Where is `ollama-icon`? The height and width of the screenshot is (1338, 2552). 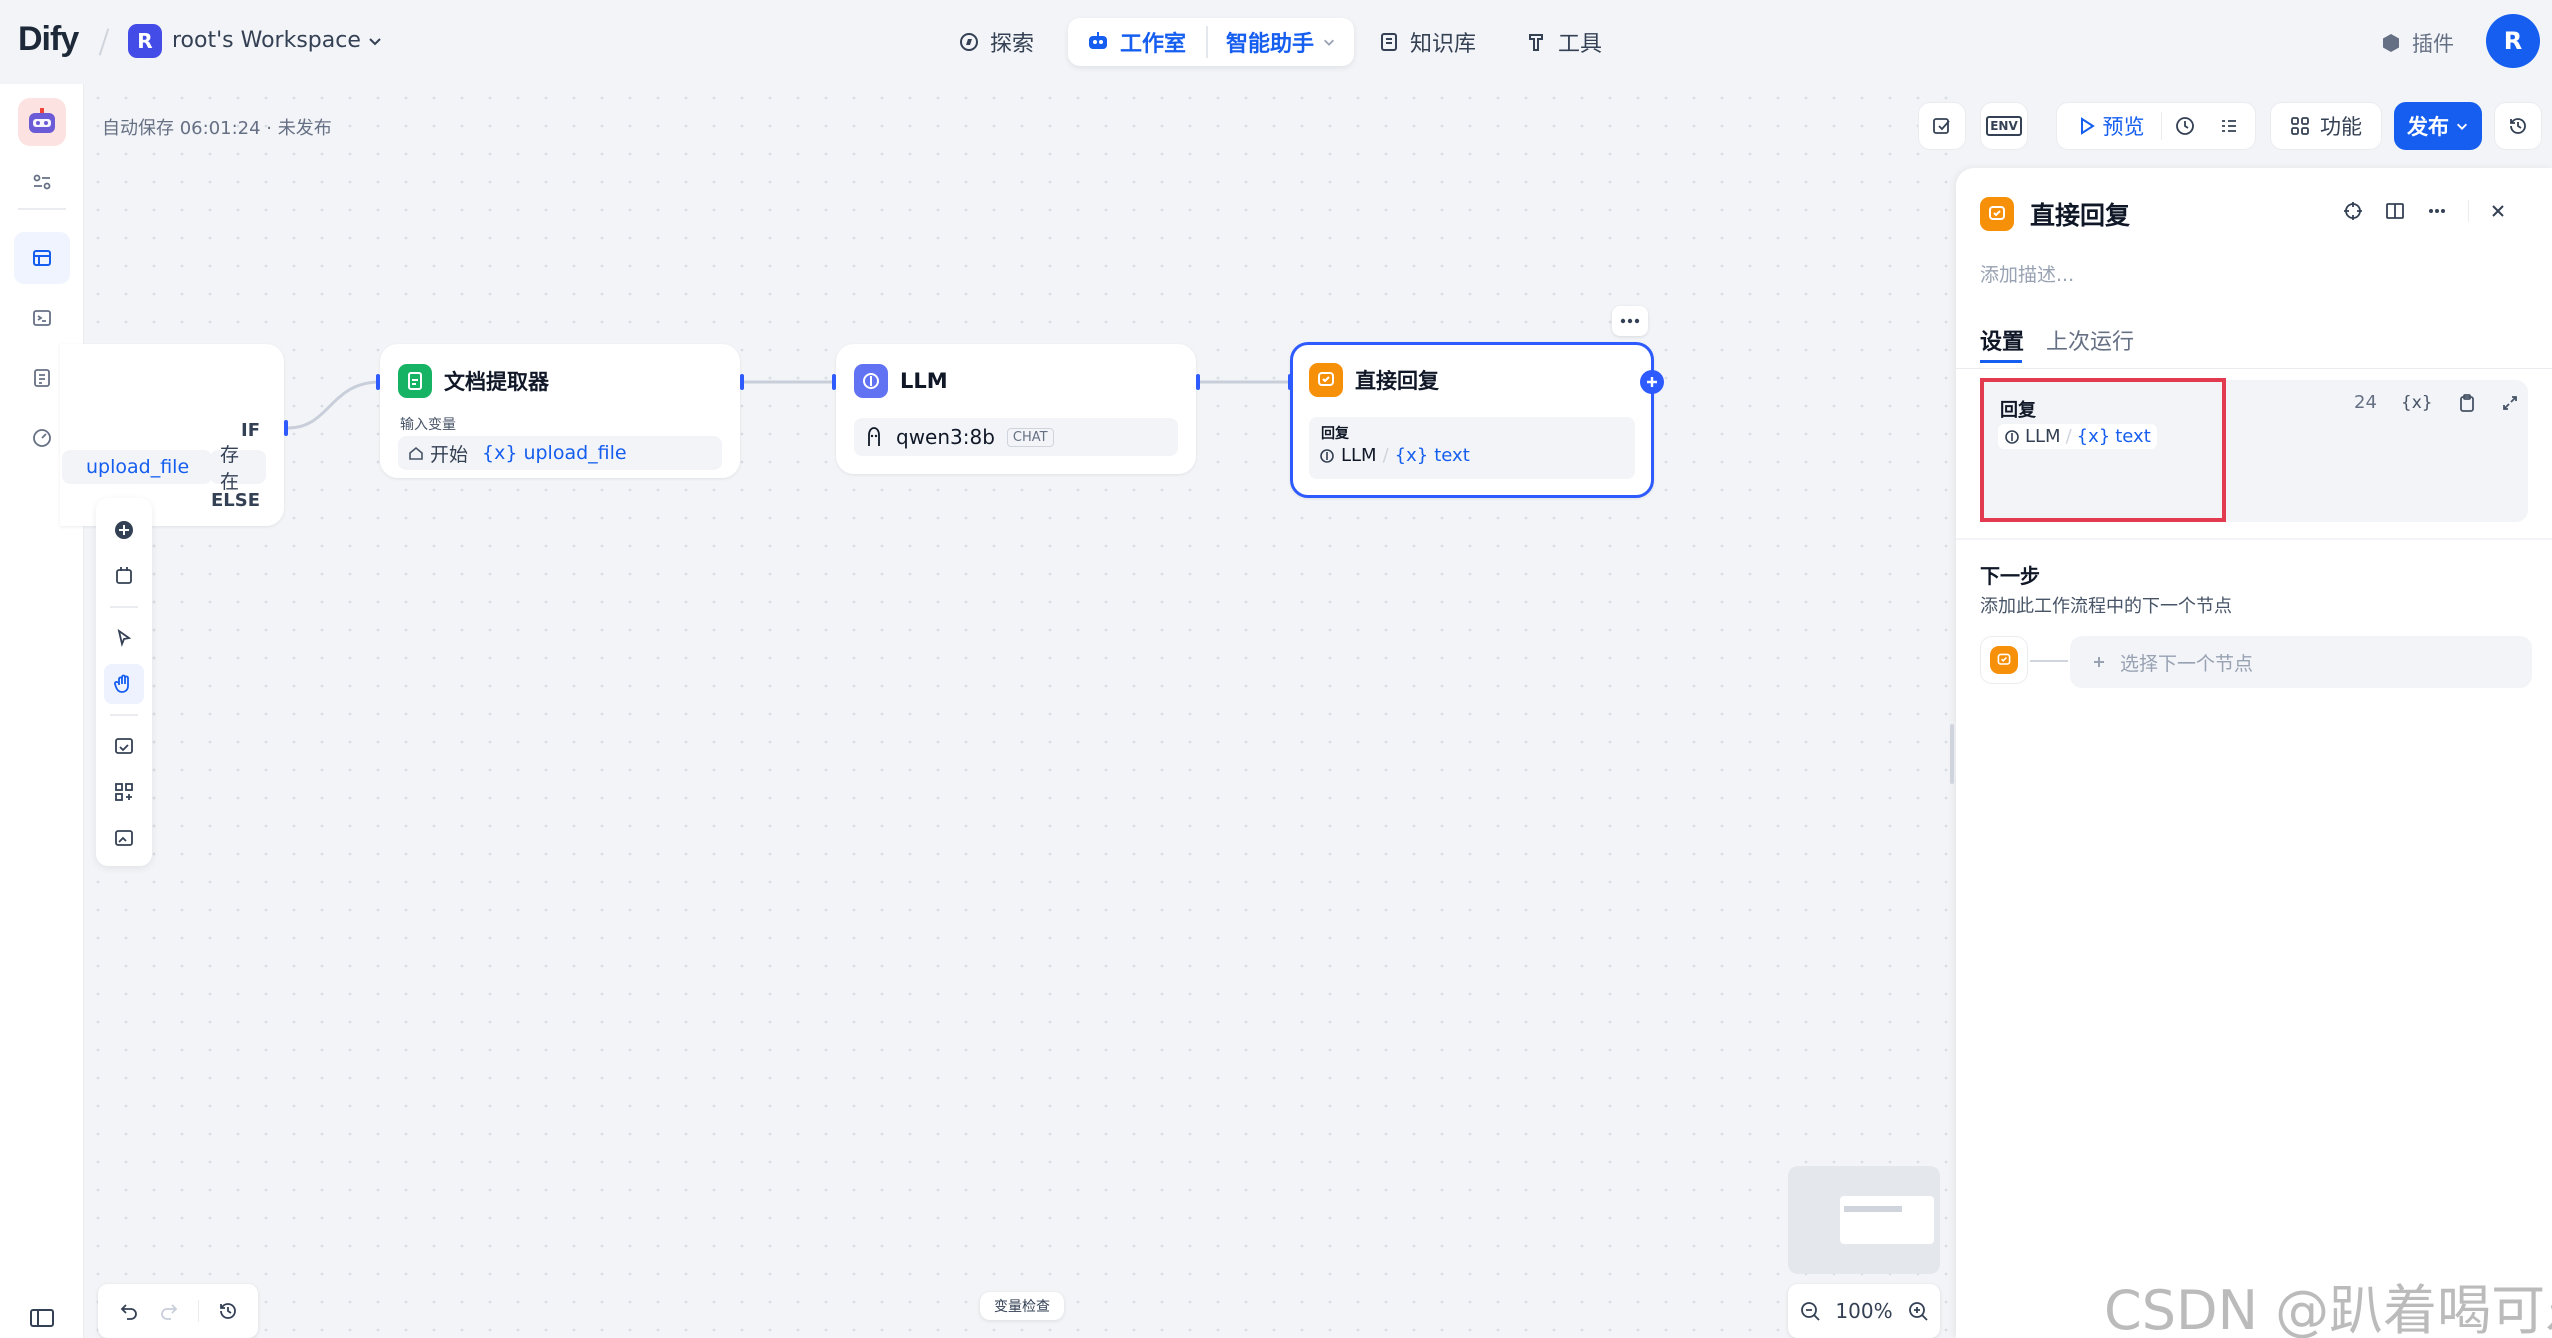 ollama-icon is located at coordinates (874, 437).